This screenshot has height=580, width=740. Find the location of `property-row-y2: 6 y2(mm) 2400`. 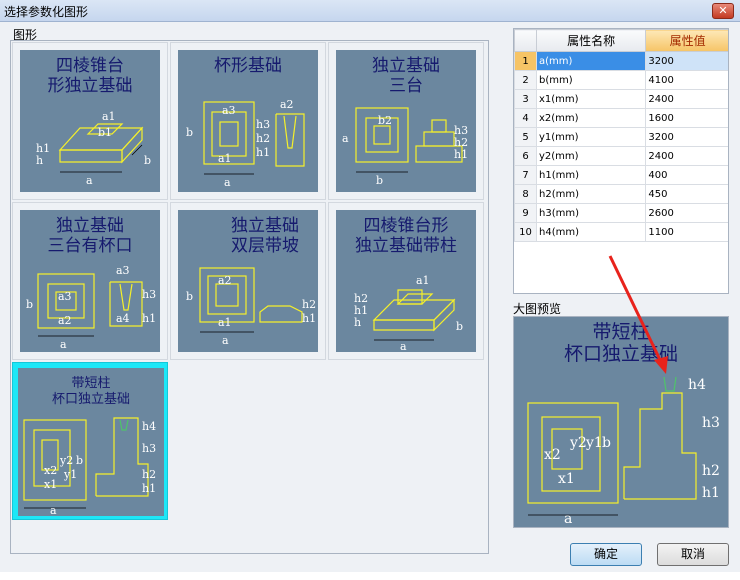

property-row-y2: 6 y2(mm) 2400 is located at coordinates (621, 156).